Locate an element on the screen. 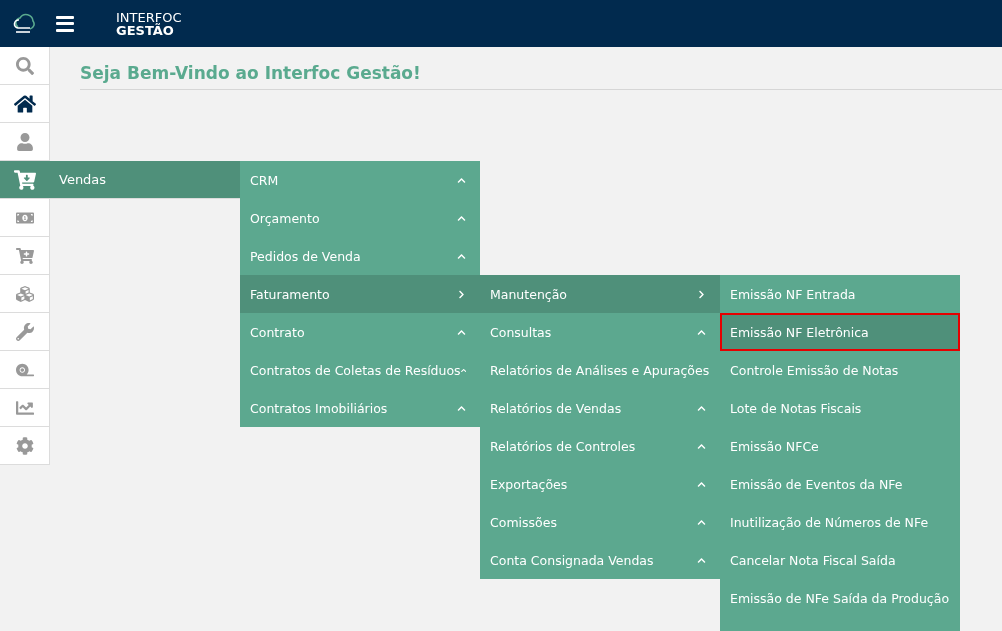 The width and height of the screenshot is (1002, 631). chart-icon is located at coordinates (24, 407).